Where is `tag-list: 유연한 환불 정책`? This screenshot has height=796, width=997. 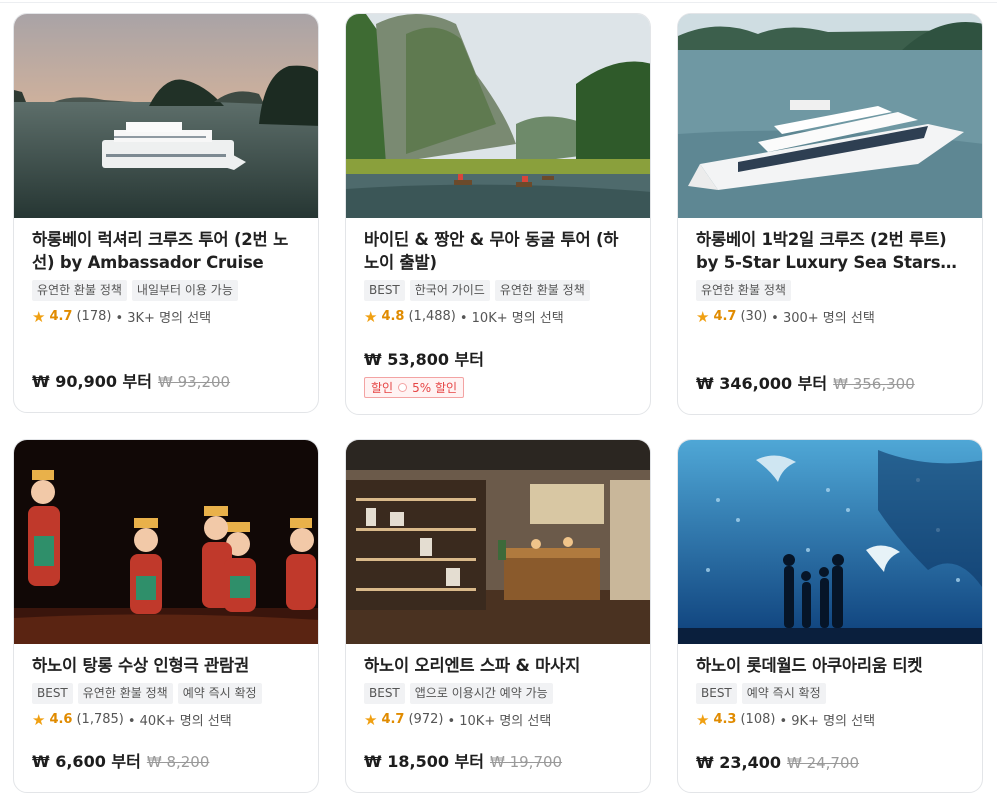
tag-list: 유연한 환불 정책 is located at coordinates (830, 290).